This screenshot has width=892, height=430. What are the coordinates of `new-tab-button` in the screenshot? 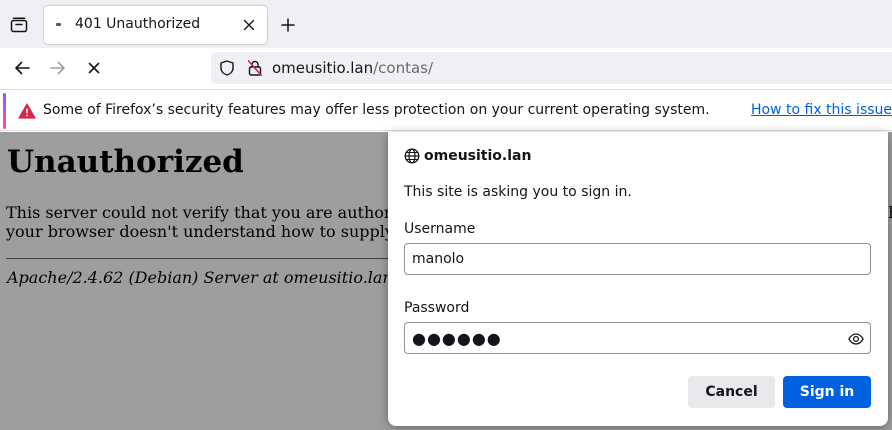 It's located at (288, 25).